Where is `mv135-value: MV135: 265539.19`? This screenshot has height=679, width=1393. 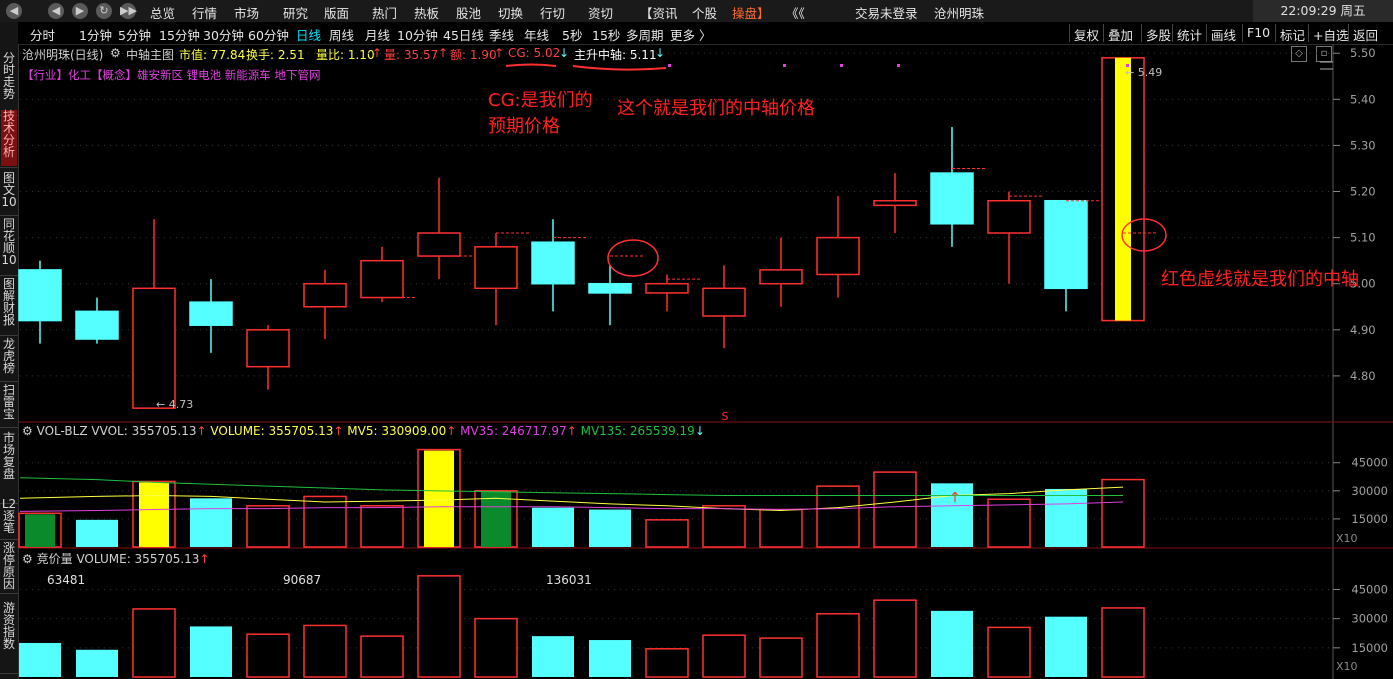
mv135-value: MV135: 265539.19 is located at coordinates (637, 431).